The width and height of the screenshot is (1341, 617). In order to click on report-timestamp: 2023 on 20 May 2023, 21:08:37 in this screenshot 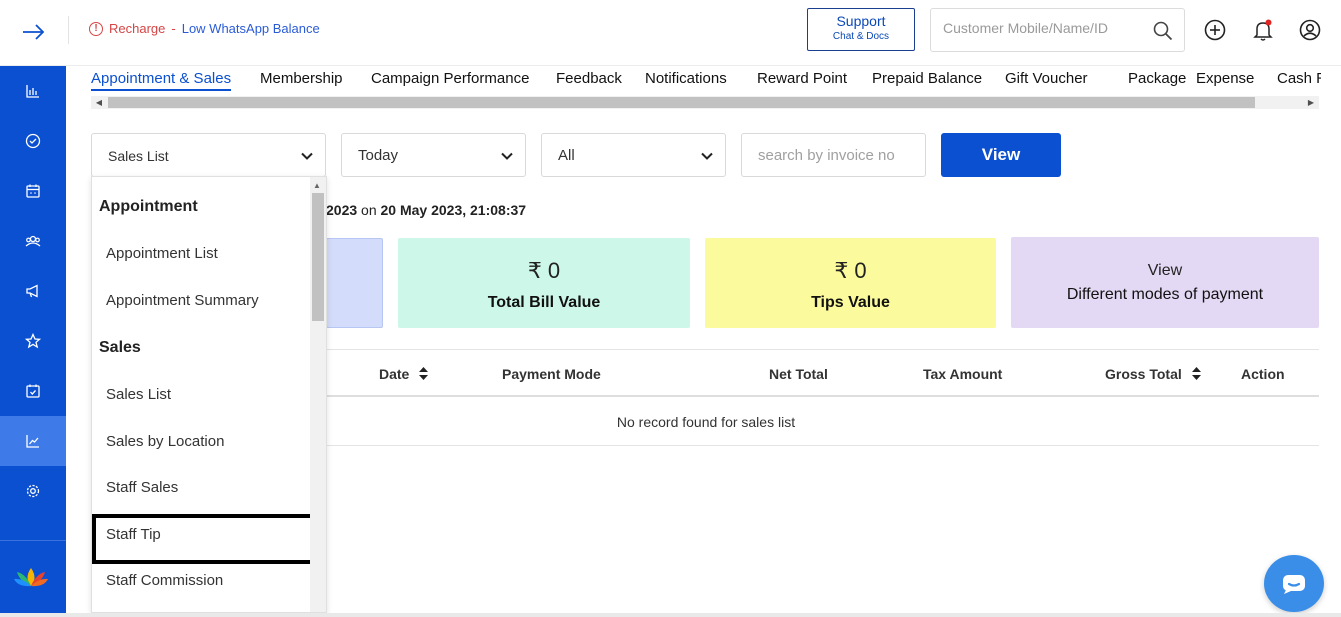, I will do `click(426, 210)`.